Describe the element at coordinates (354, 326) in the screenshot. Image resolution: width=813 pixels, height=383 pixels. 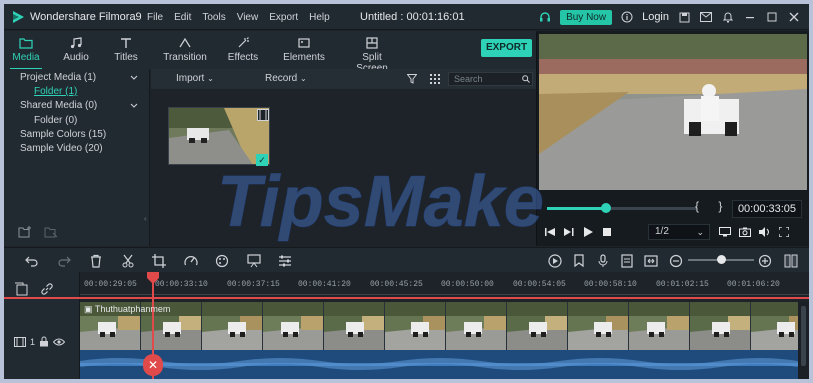
I see `filmstrip-frame` at that location.